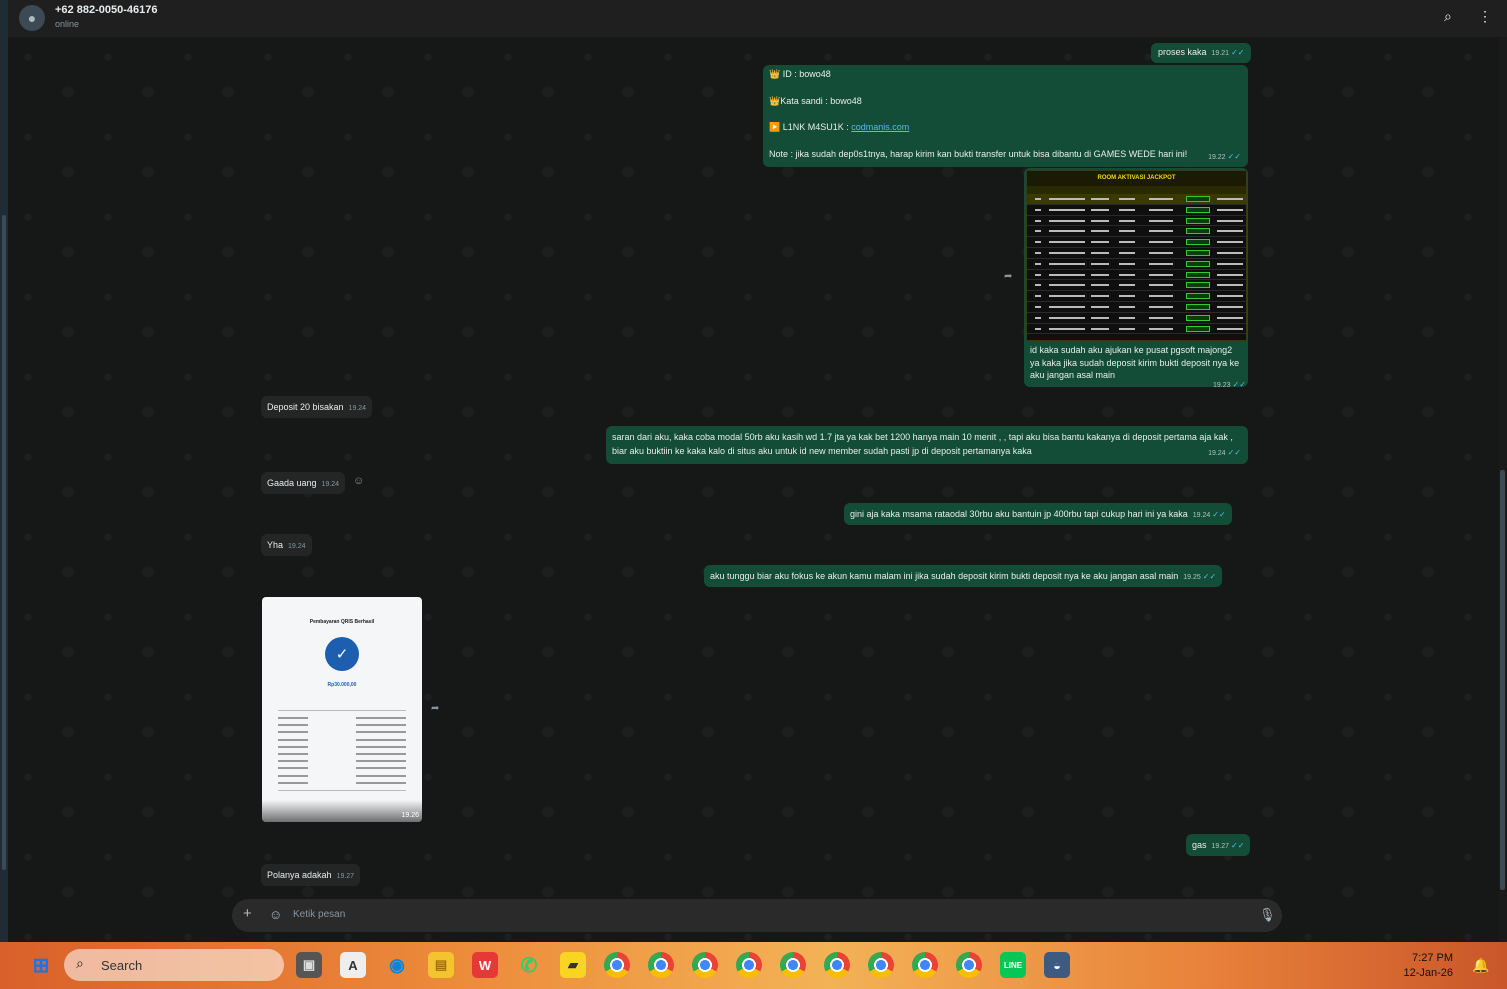 The width and height of the screenshot is (1507, 989). Describe the element at coordinates (1219, 514) in the screenshot. I see `read-receipt-icon: ✓✓` at that location.